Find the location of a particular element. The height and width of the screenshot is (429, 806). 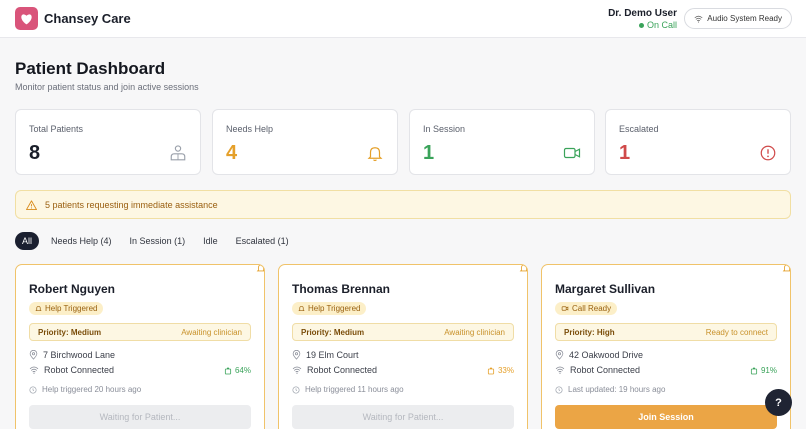

last-activity: Help triggered 20 hours ago is located at coordinates (85, 389).